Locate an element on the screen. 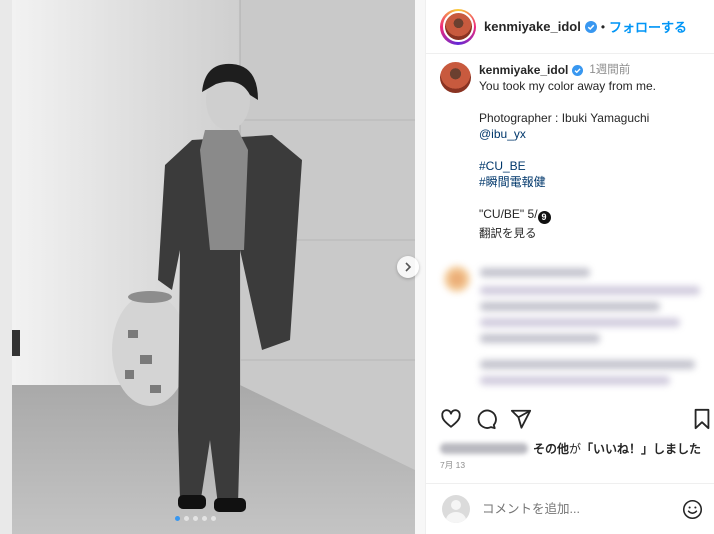 The width and height of the screenshot is (714, 534). bookmark-icon is located at coordinates (702, 419).